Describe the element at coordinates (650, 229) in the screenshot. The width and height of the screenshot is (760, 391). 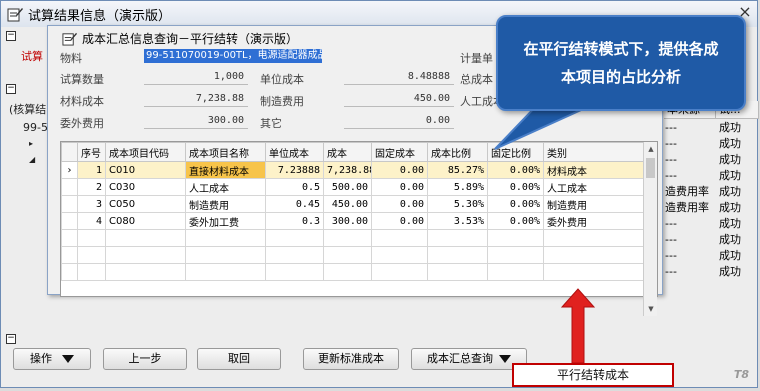
I see `vertical-scrollbar: ▲ ▼` at that location.